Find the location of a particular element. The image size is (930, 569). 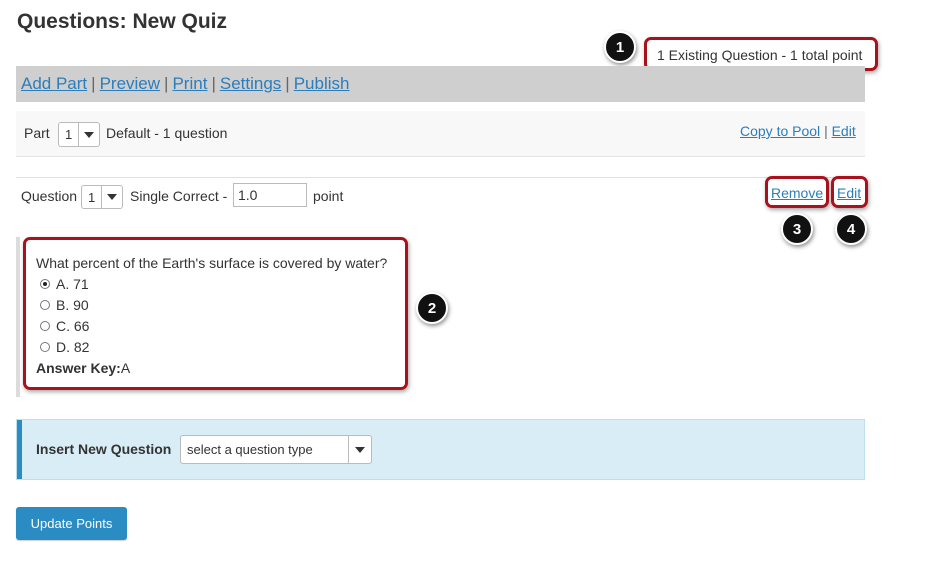

answer-option: A. 71 is located at coordinates (64, 284).